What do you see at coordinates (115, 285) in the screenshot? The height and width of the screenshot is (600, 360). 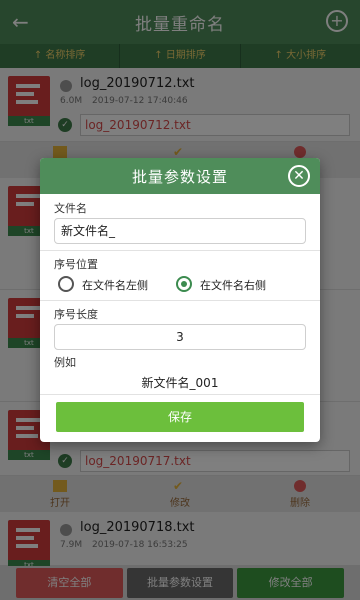 I see `radio-left-label: 在文件名左侧` at bounding box center [115, 285].